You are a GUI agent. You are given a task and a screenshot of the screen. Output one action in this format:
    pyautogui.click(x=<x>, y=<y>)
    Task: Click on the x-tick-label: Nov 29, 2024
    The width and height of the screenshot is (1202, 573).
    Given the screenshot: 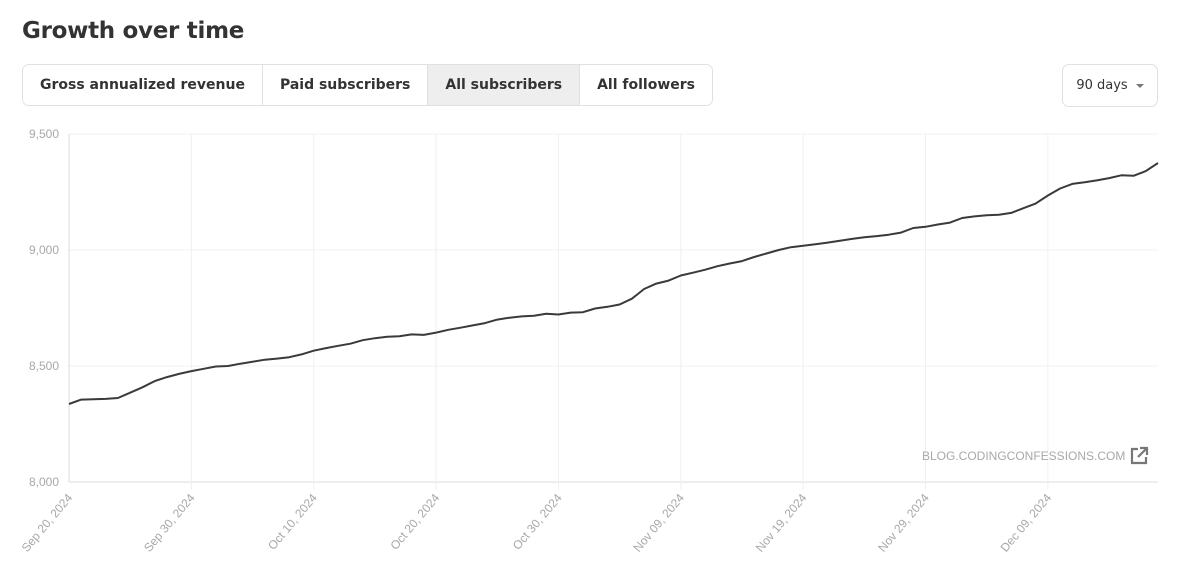 What is the action you would take?
    pyautogui.click(x=903, y=523)
    